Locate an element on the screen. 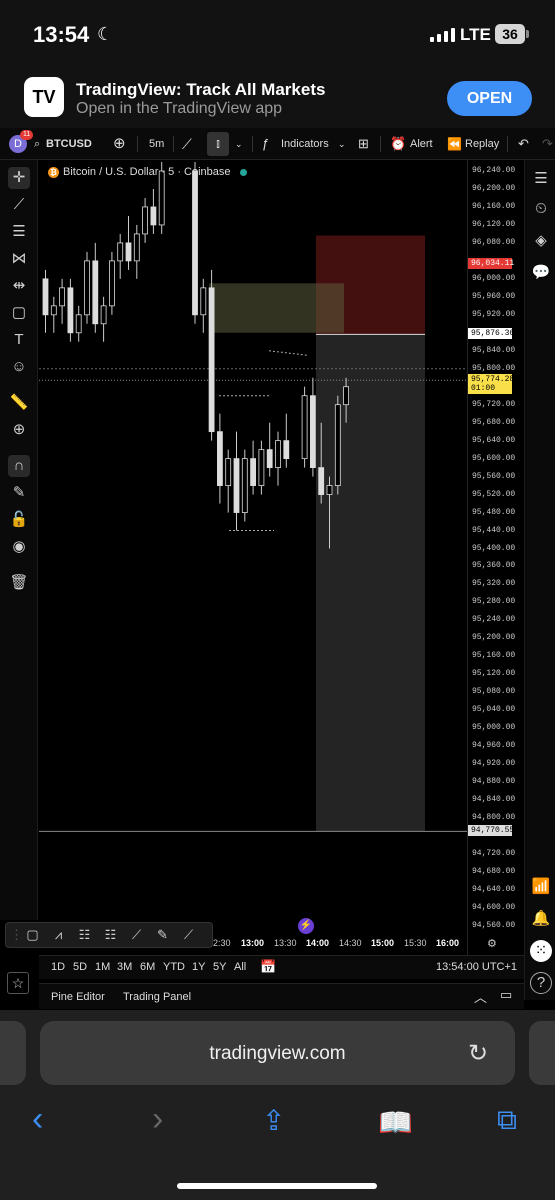 This screenshot has width=555, height=1200. time-label: 15:30 is located at coordinates (415, 943).